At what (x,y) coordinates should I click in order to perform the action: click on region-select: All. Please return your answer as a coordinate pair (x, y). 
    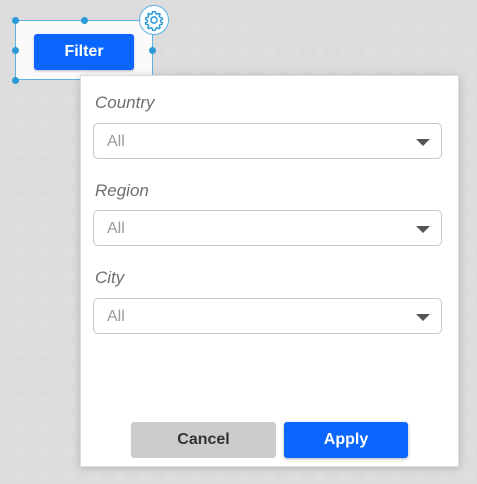
    Looking at the image, I should click on (267, 228).